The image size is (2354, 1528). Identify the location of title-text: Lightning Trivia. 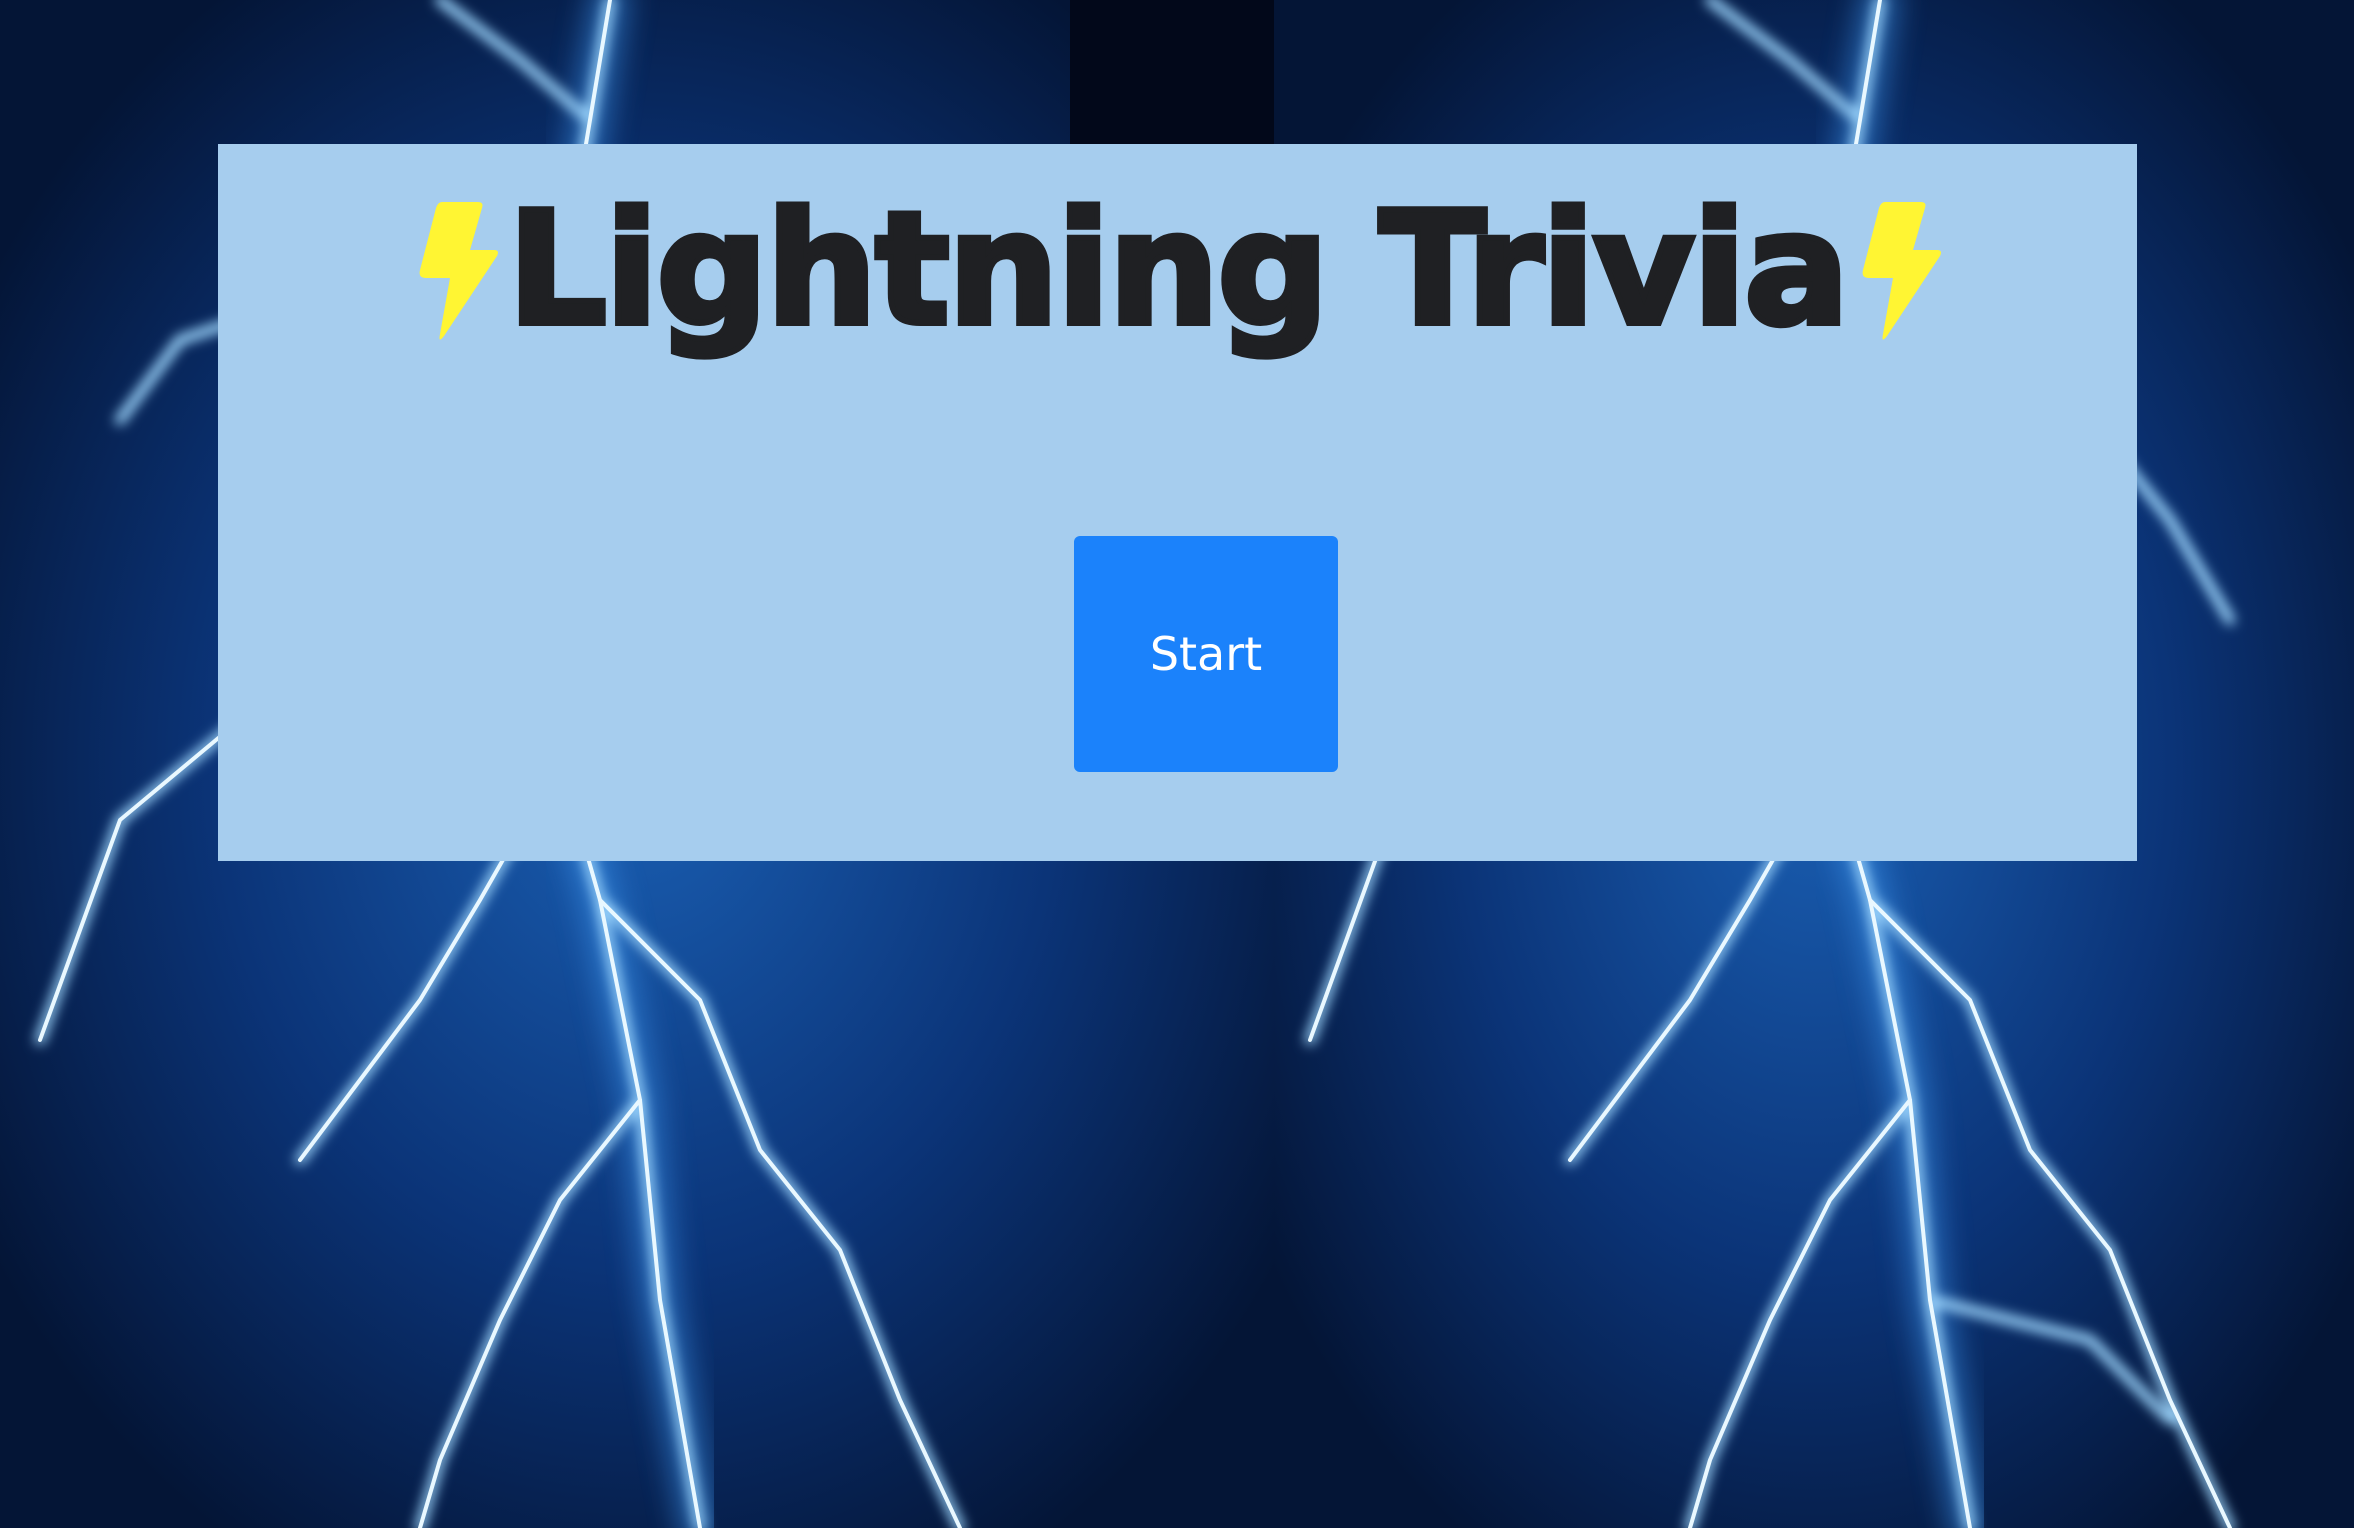
(1179, 269).